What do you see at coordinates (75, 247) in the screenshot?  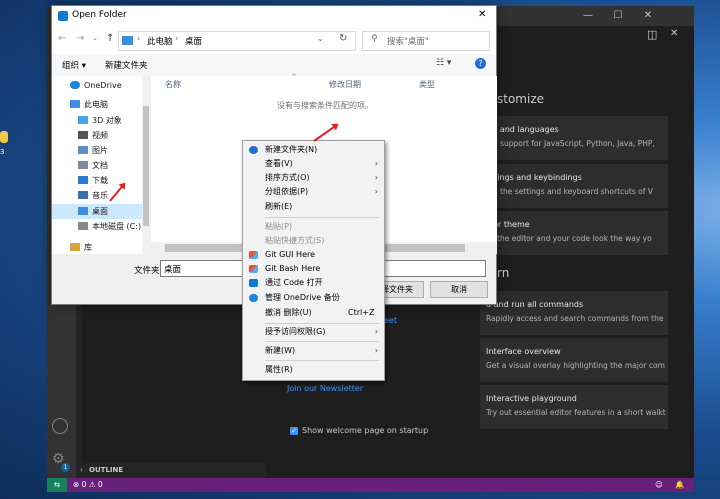 I see `library-icon` at bounding box center [75, 247].